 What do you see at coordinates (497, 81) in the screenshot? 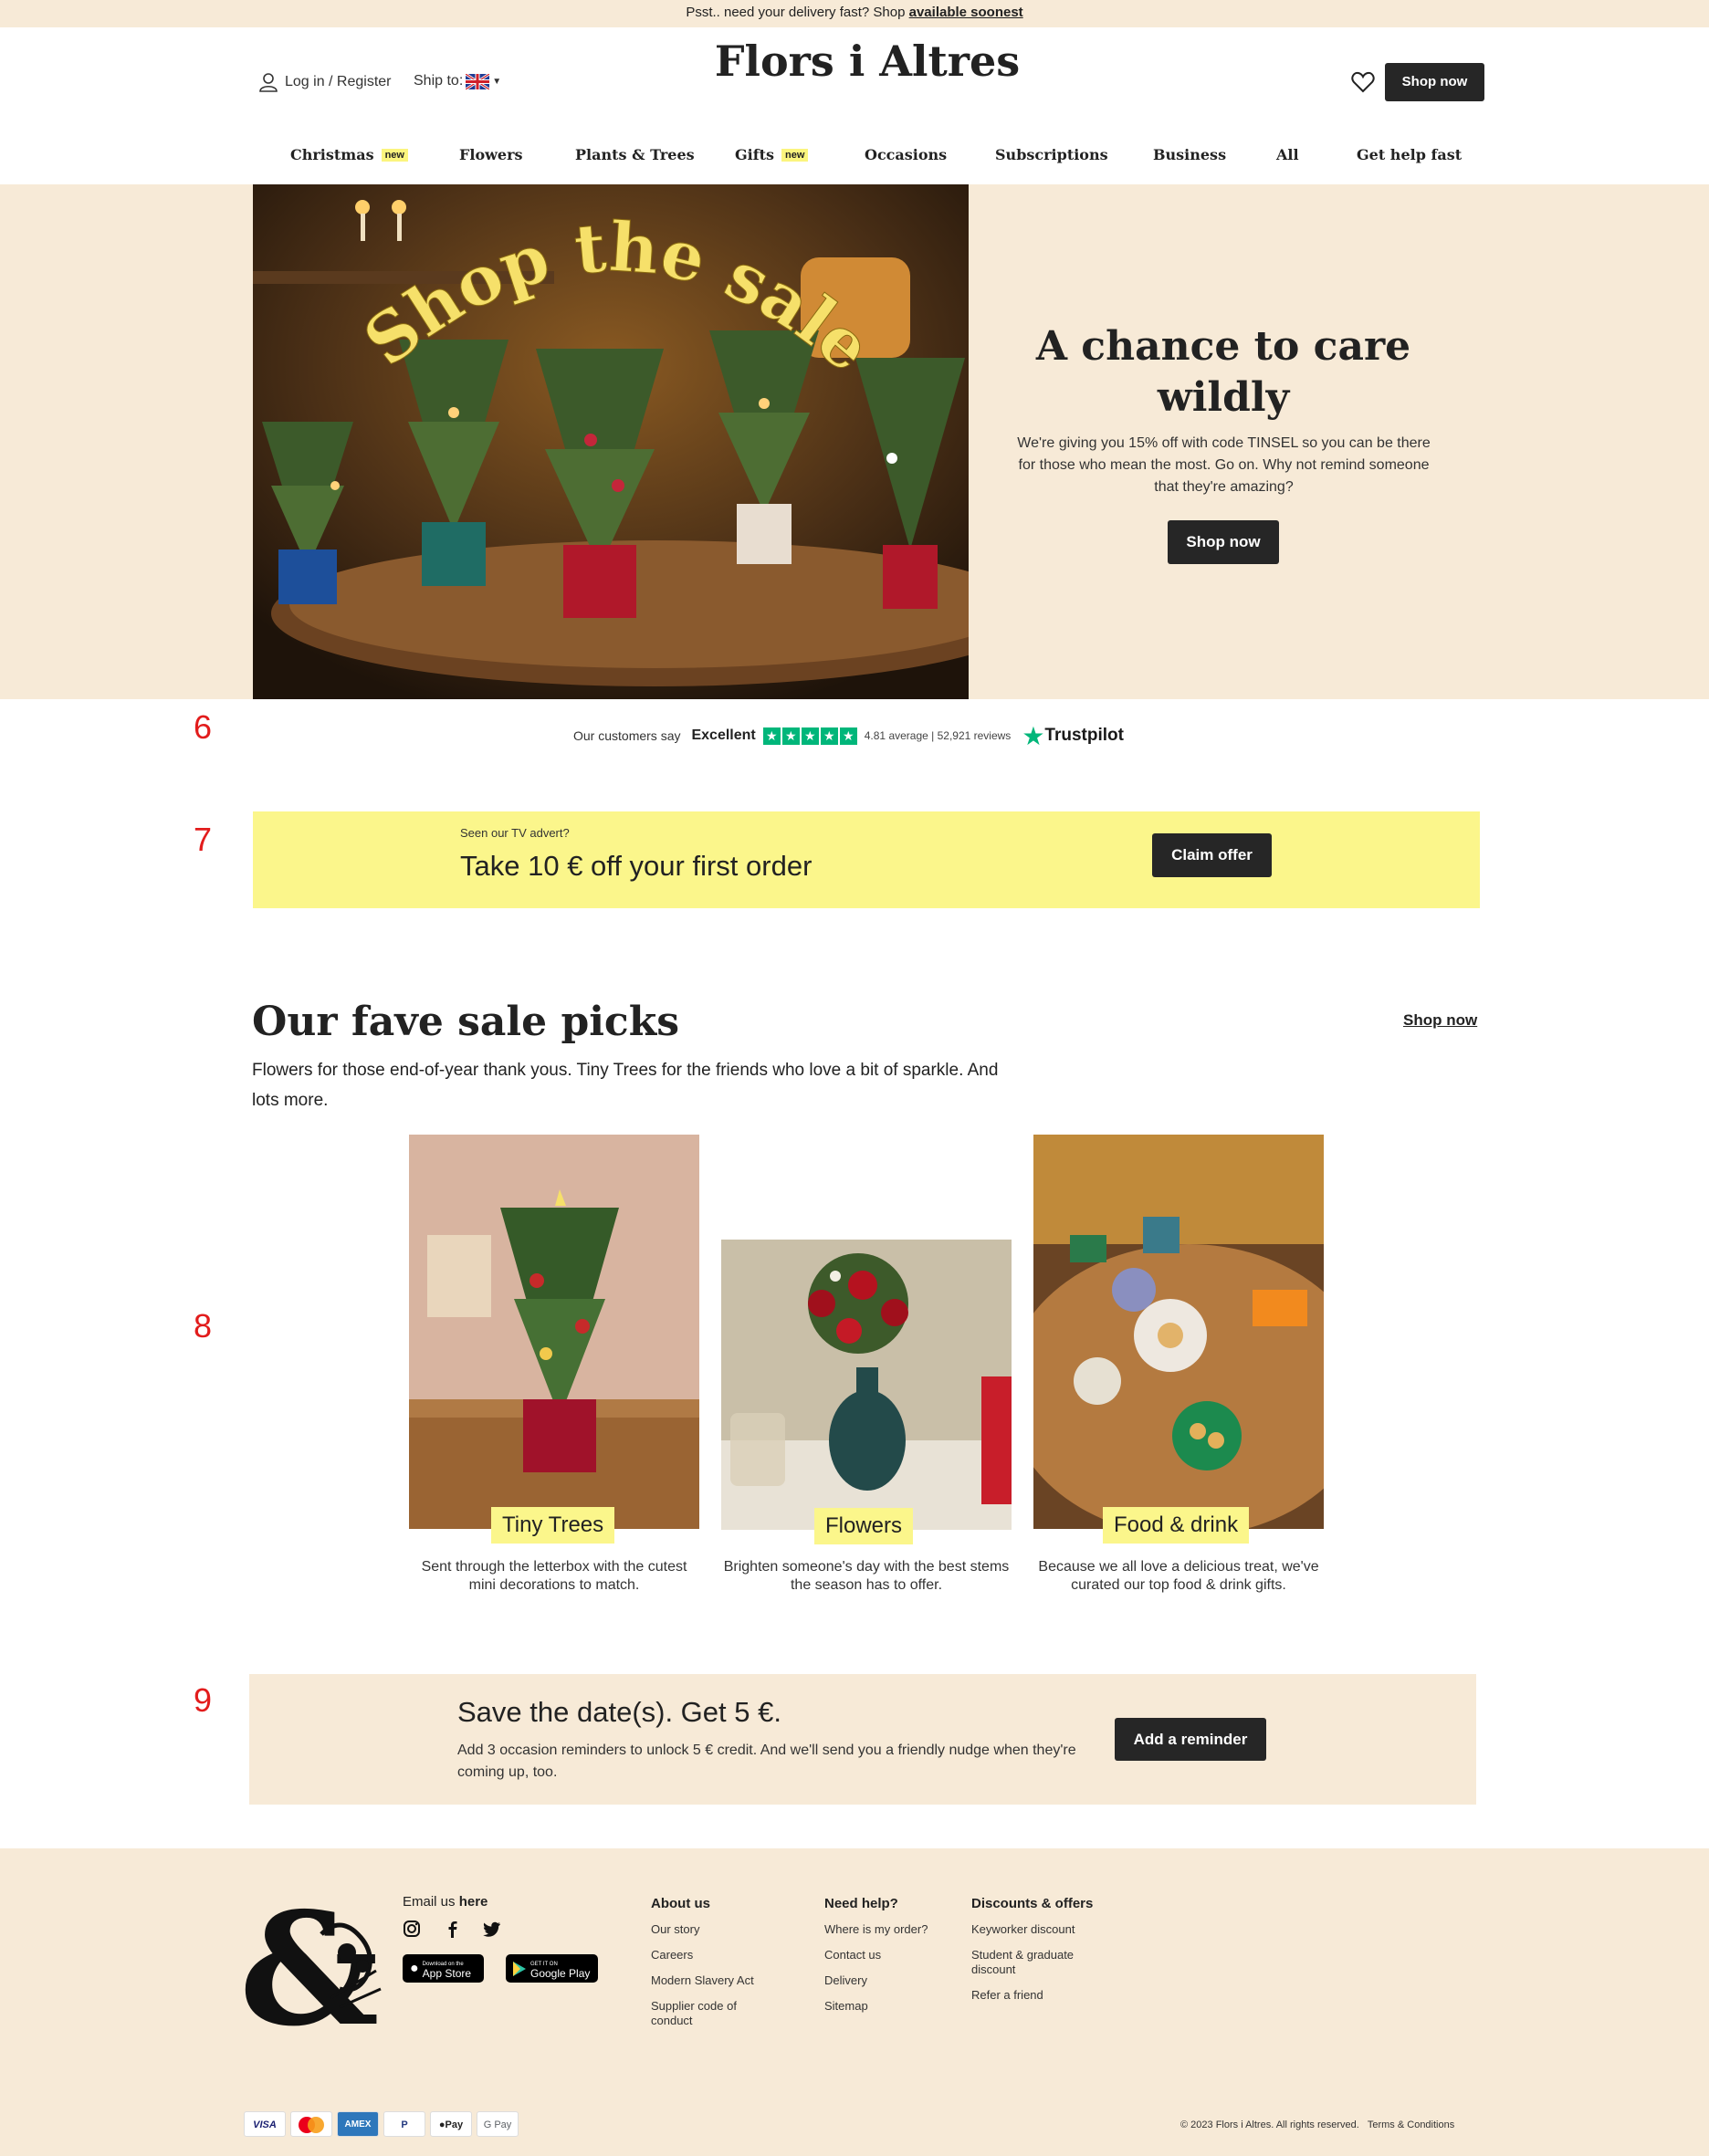
I see `chevron-down-icon: ▼` at bounding box center [497, 81].